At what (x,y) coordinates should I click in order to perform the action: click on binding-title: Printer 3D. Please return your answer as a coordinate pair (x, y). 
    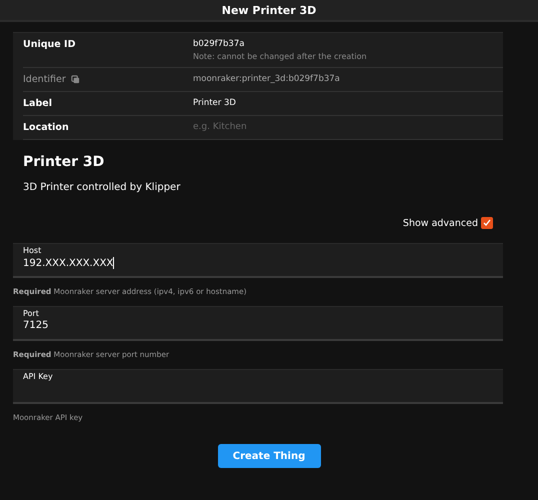
    Looking at the image, I should click on (64, 162).